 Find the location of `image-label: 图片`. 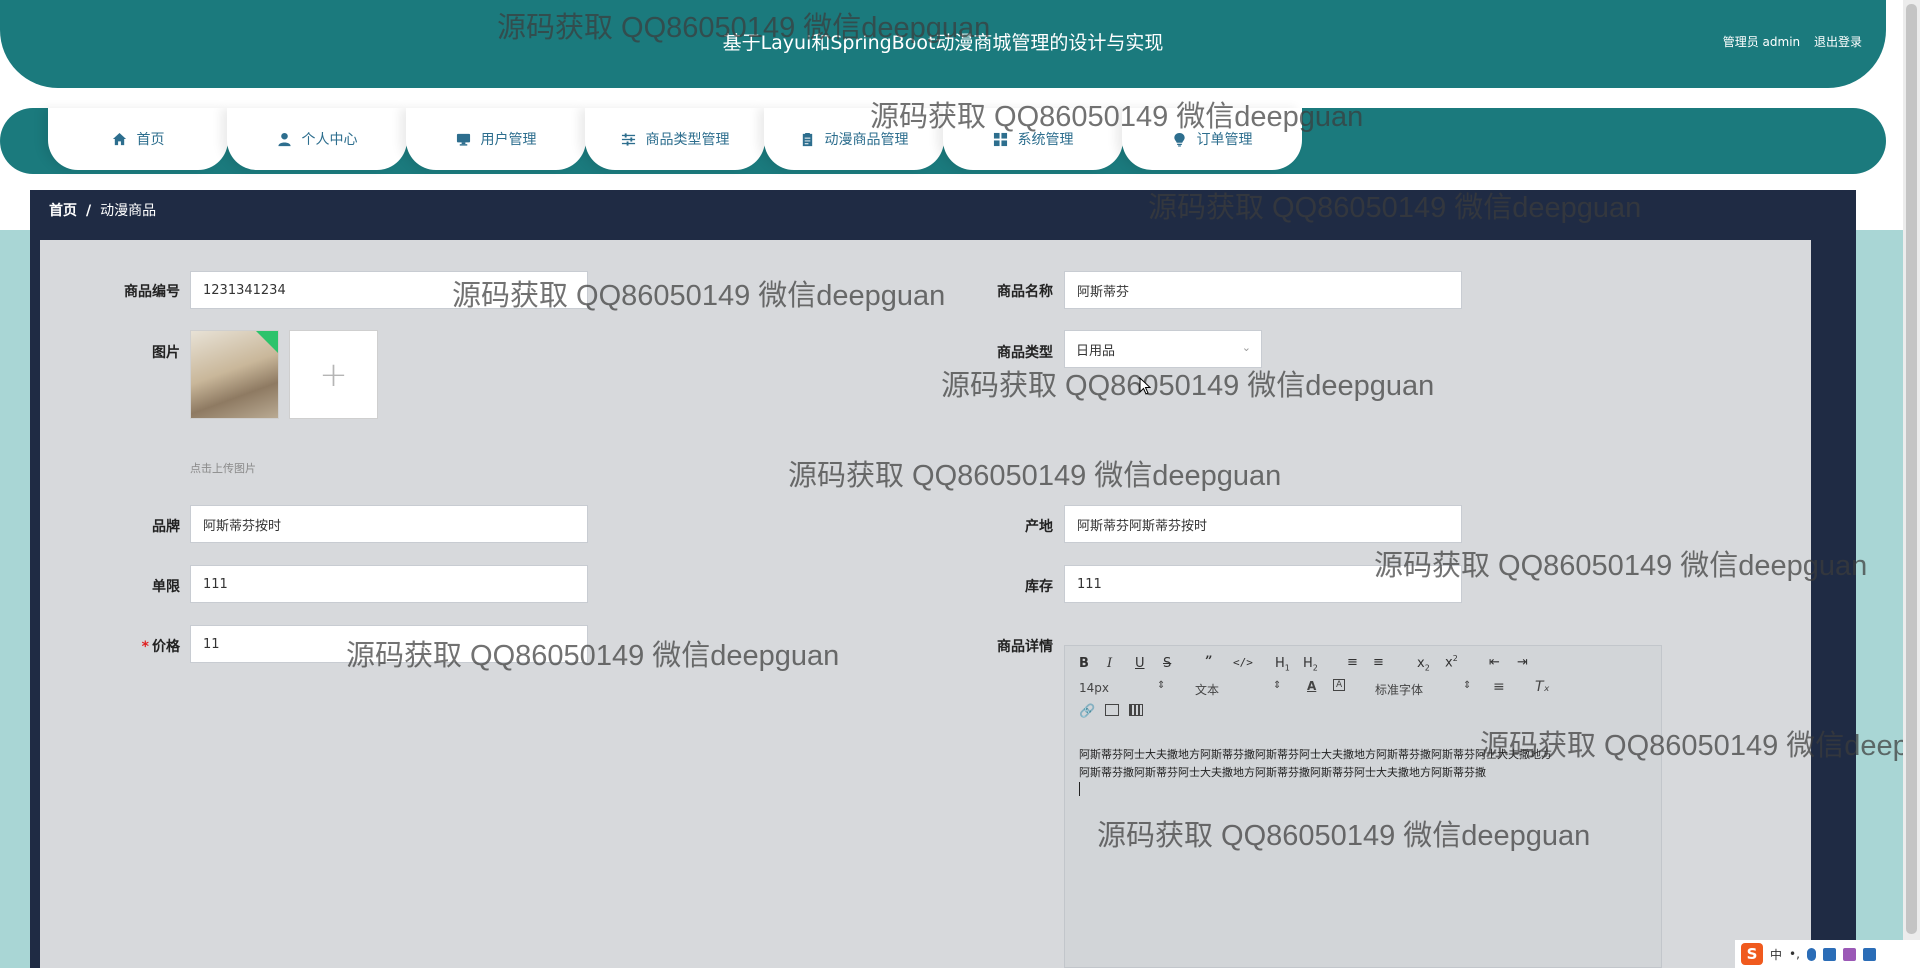

image-label: 图片 is located at coordinates (166, 353).